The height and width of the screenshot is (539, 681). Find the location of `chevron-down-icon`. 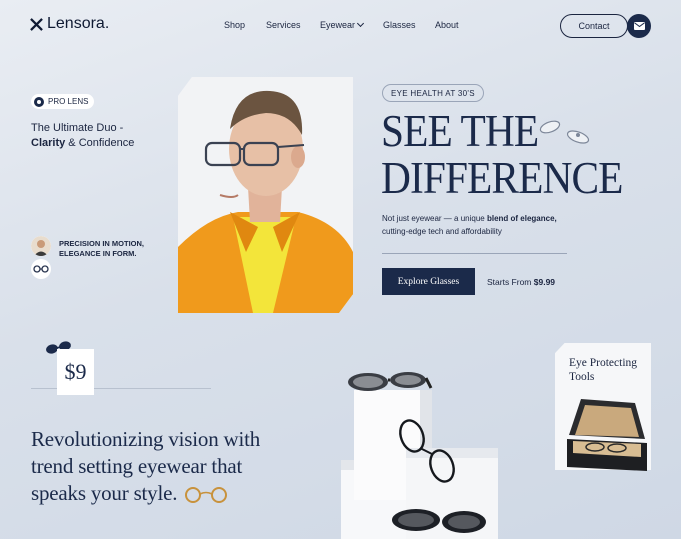

chevron-down-icon is located at coordinates (360, 23).